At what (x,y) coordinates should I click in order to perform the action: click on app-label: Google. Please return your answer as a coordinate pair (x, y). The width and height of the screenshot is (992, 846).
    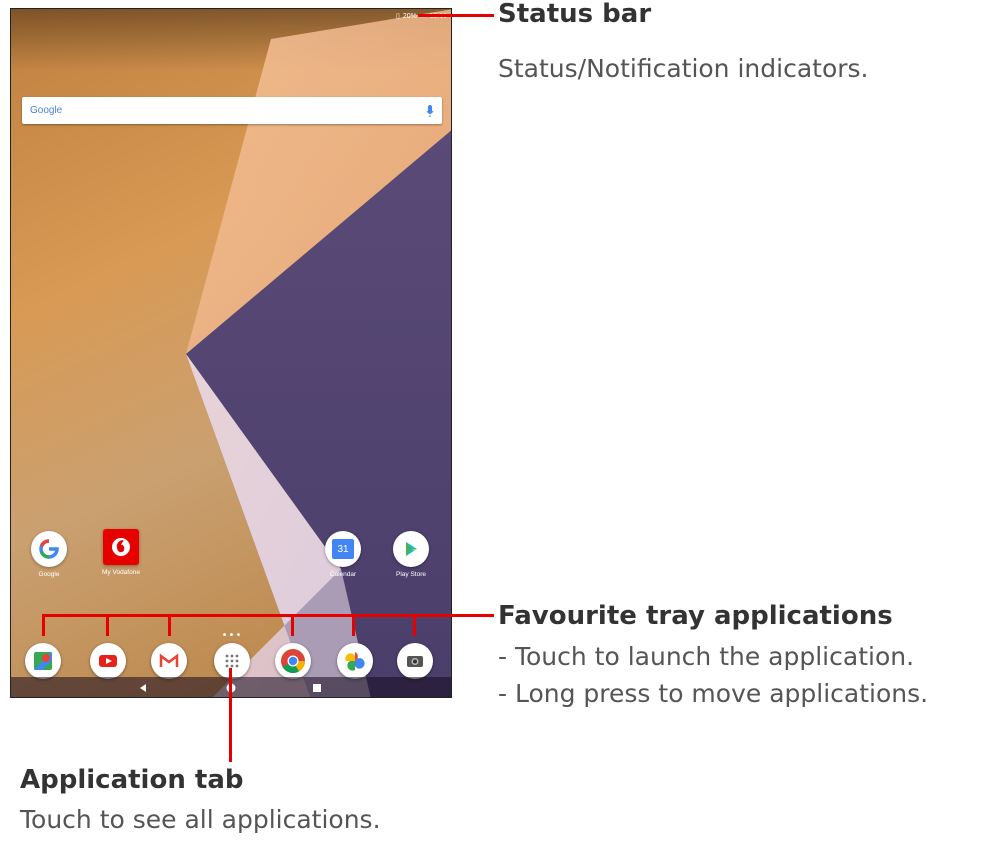
    Looking at the image, I should click on (49, 574).